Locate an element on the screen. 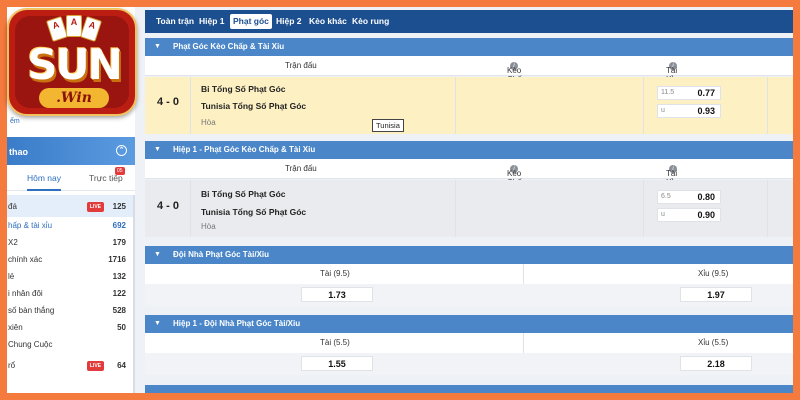 This screenshot has height=400, width=800. sidebar-item-count: 1716 is located at coordinates (117, 259).